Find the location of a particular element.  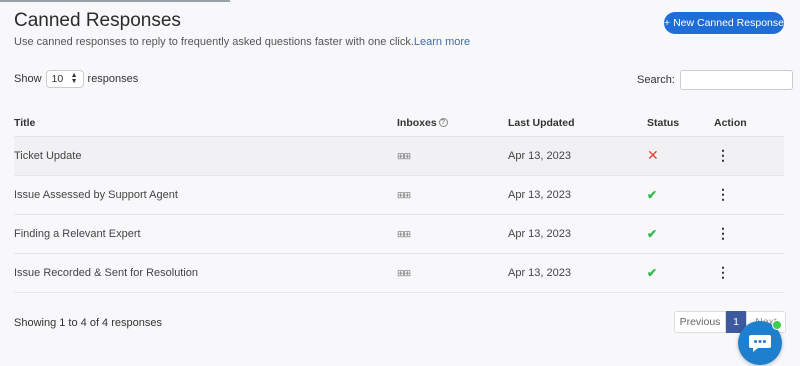

responses-label: responses is located at coordinates (113, 79).